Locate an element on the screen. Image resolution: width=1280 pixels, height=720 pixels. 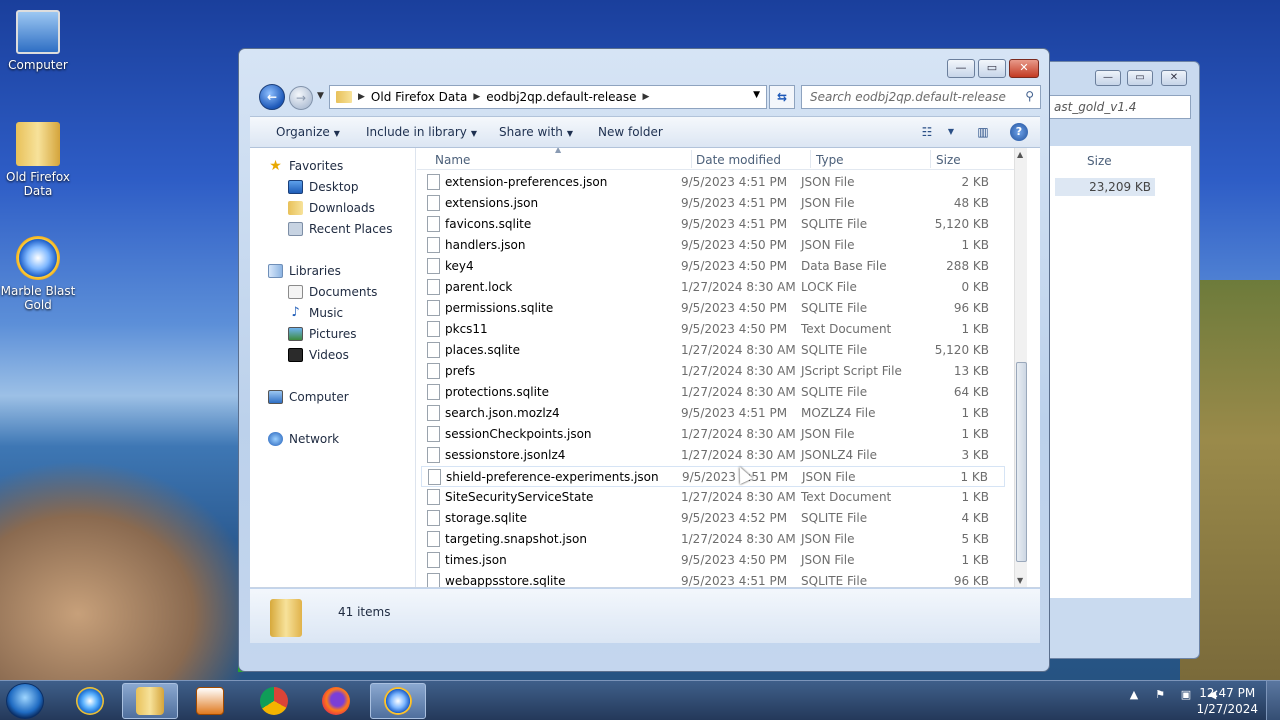
desktop-icon-computer: Computer is located at coordinates (38, 41).